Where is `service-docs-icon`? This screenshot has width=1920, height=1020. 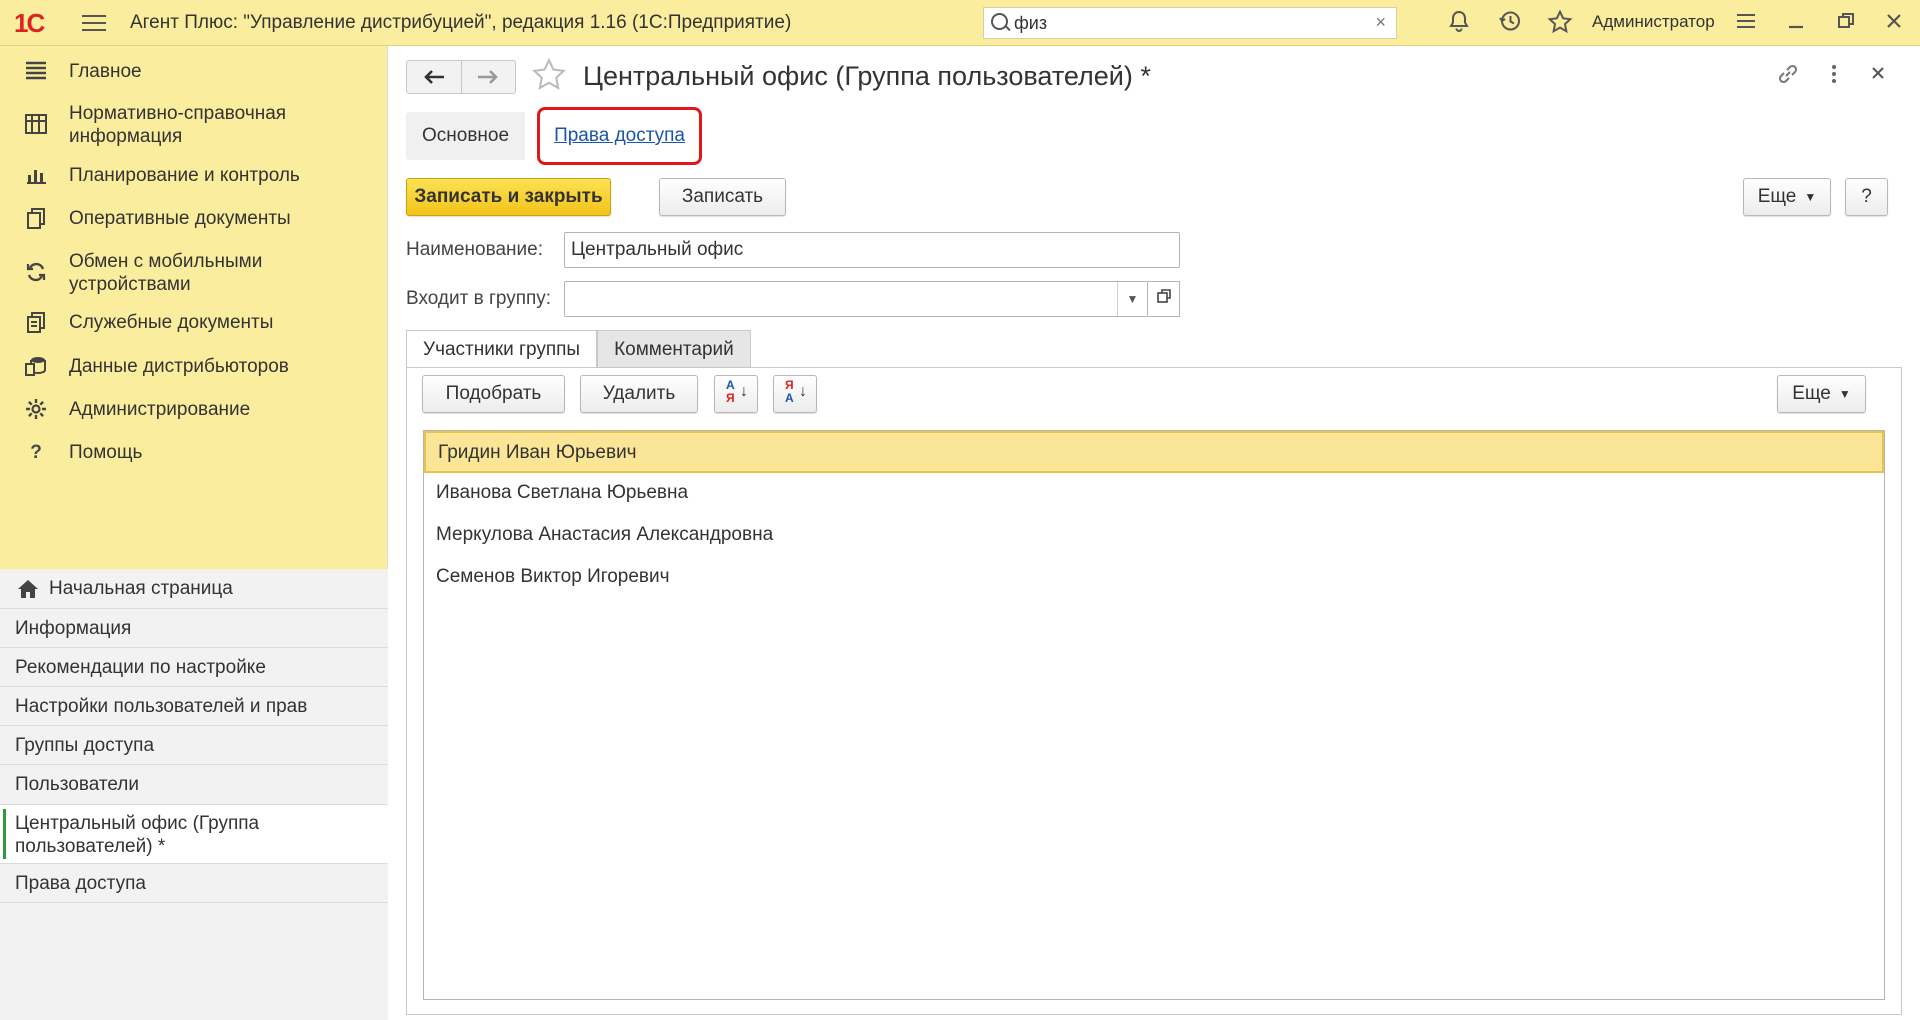 service-docs-icon is located at coordinates (36, 323).